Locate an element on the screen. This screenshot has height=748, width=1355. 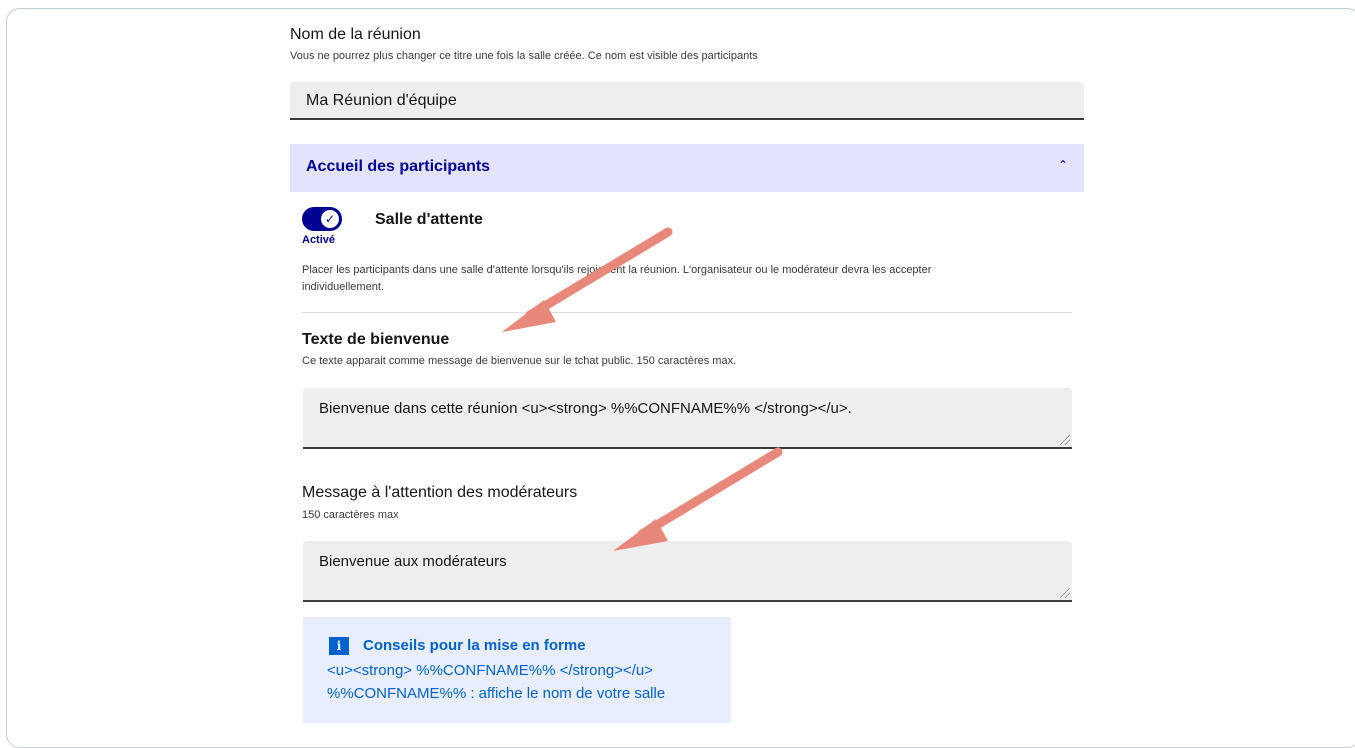
annotation-arrow-welcome is located at coordinates (587, 279).